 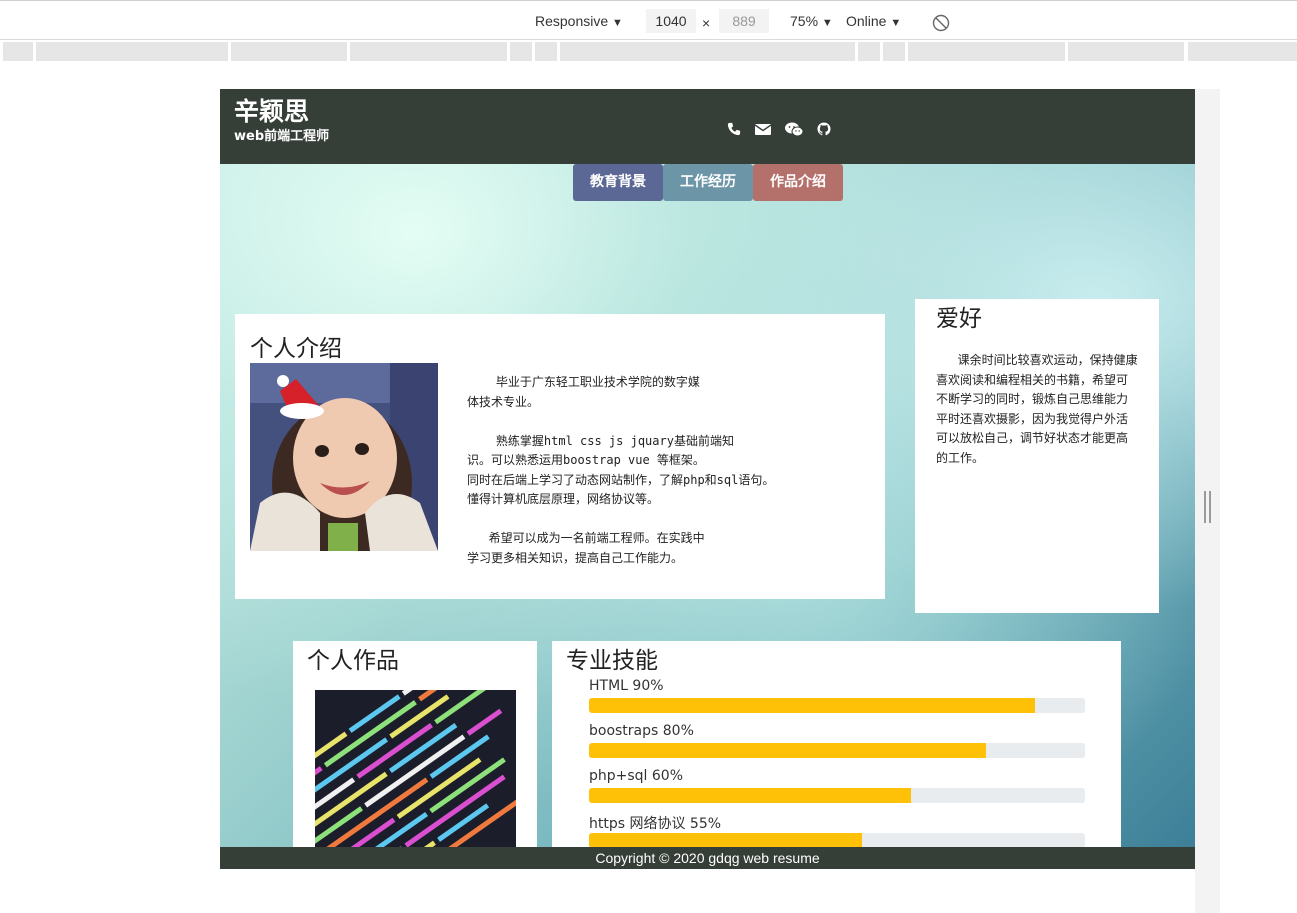 What do you see at coordinates (641, 731) in the screenshot?
I see `skill-label: boostraps 80%` at bounding box center [641, 731].